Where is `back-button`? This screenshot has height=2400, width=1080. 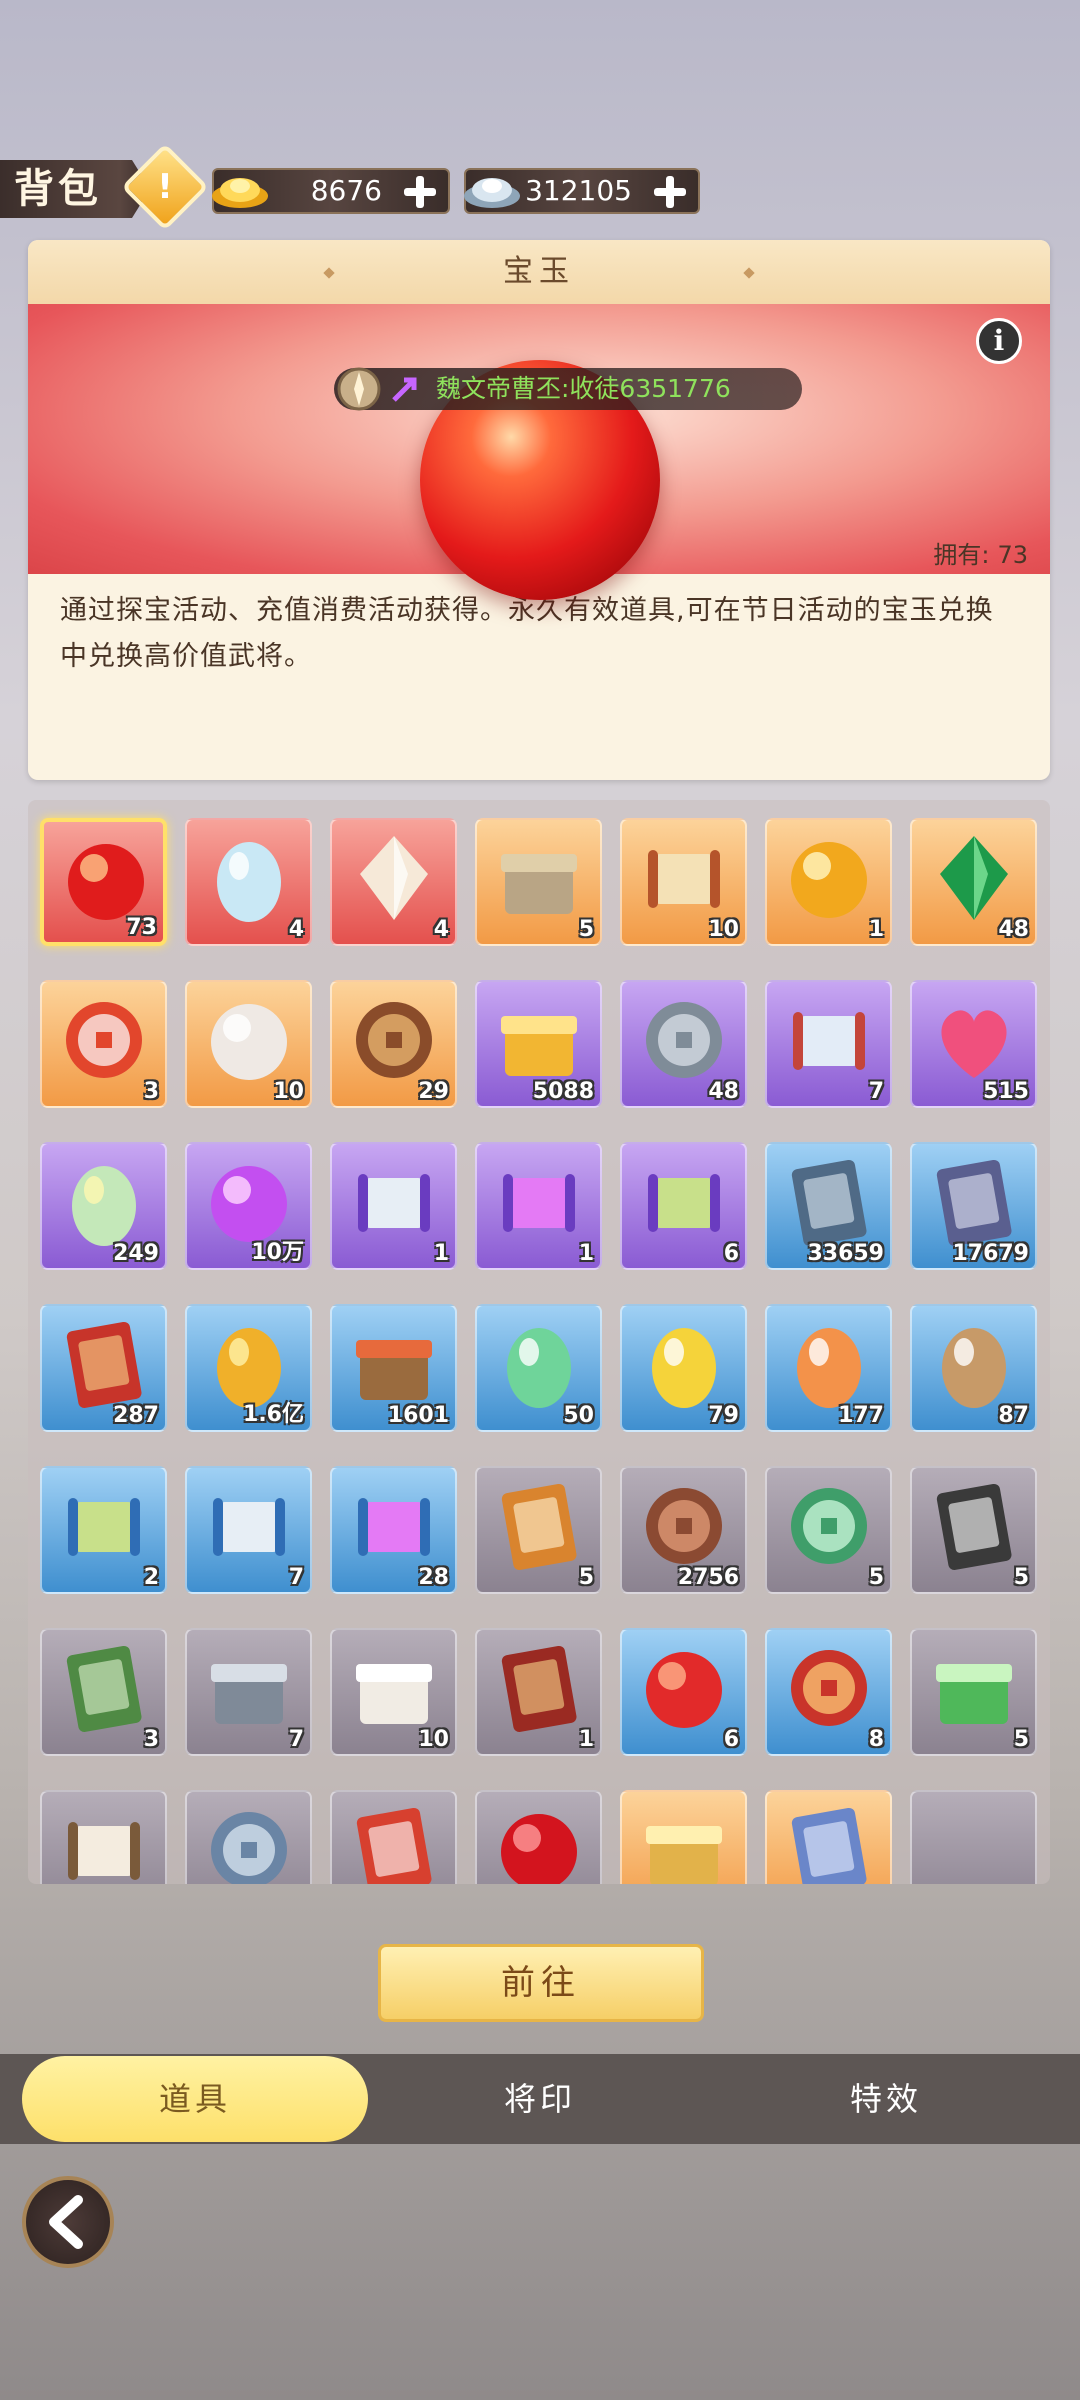
back-button is located at coordinates (68, 2222).